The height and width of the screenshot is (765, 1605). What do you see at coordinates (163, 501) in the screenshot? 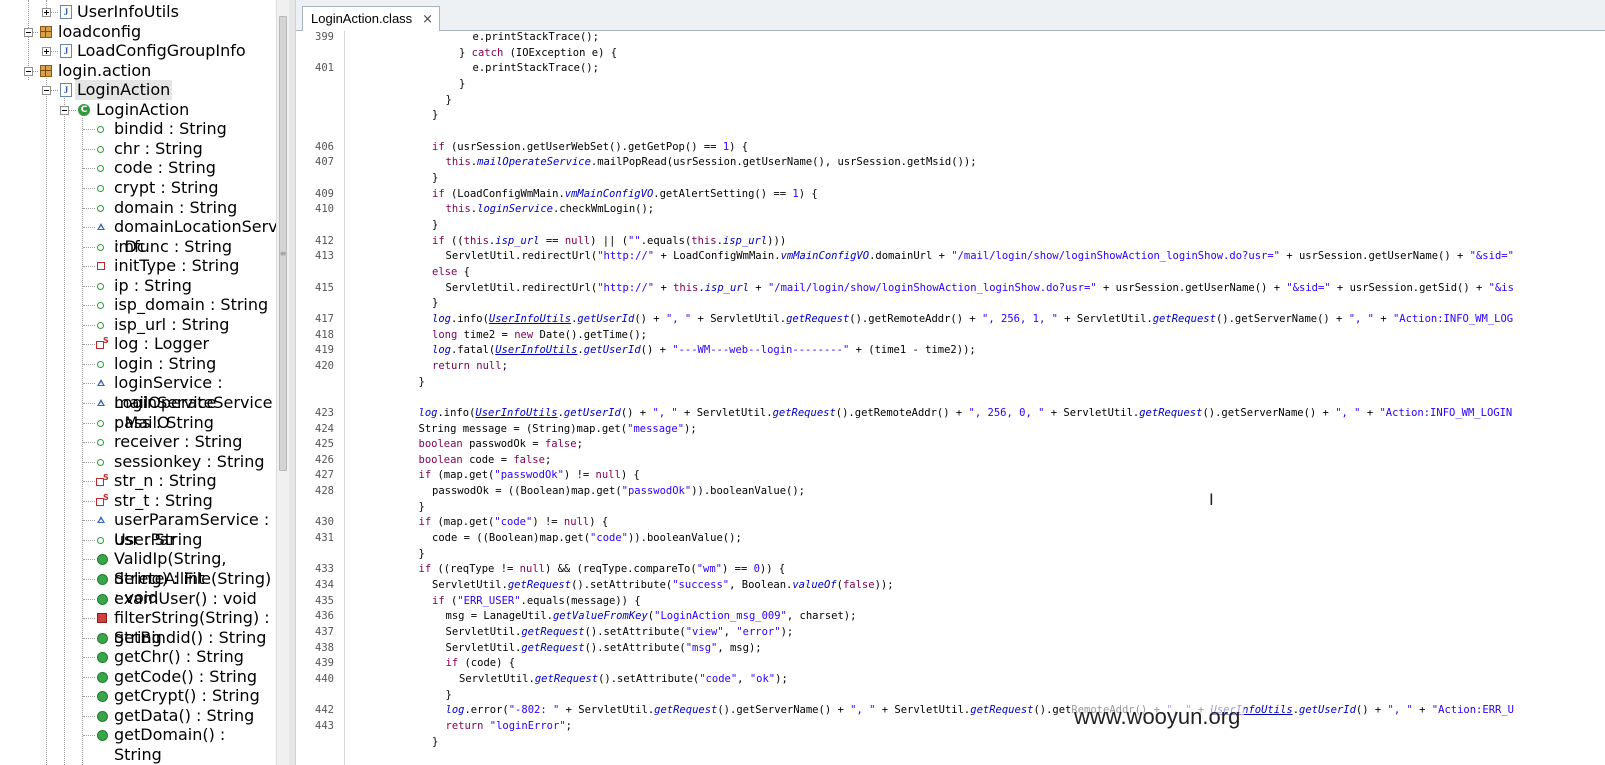
I see `tree-member-label: str_t : String` at bounding box center [163, 501].